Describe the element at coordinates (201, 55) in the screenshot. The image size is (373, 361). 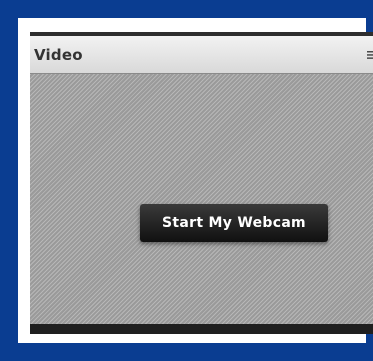
I see `video-pod-header: Video` at that location.